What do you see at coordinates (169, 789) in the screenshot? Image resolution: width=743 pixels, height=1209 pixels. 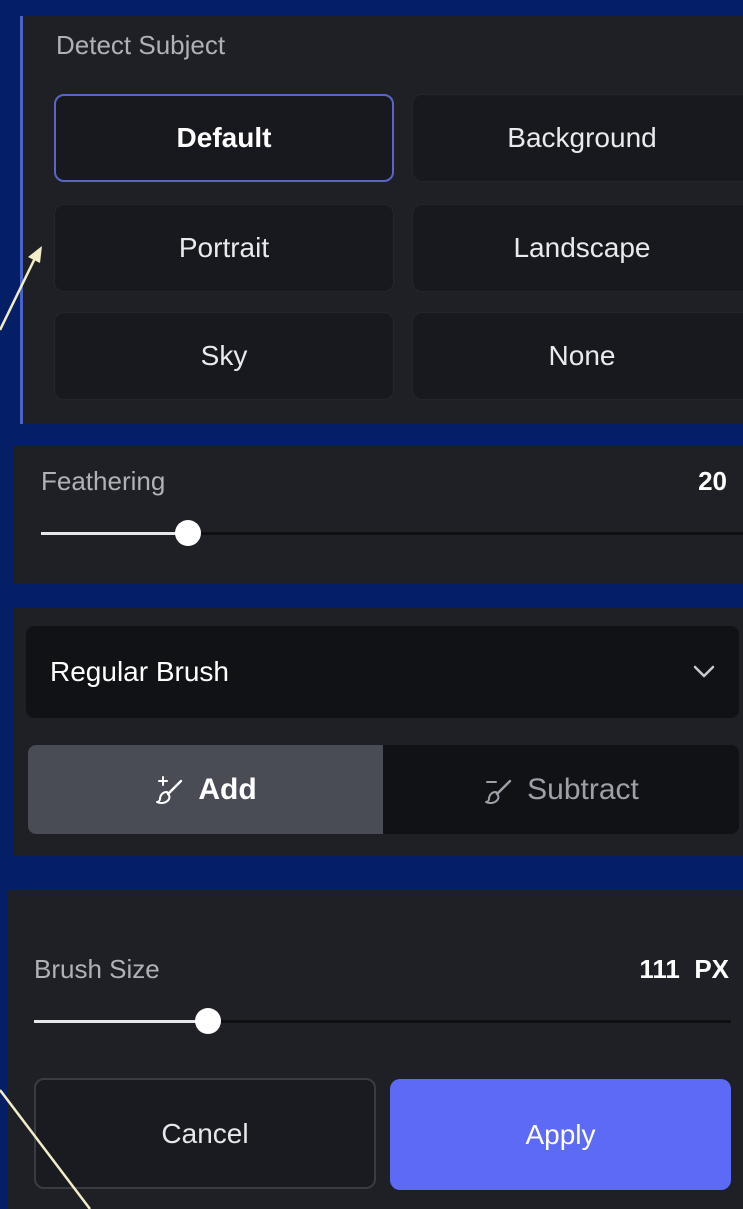 I see `brush-add-icon` at bounding box center [169, 789].